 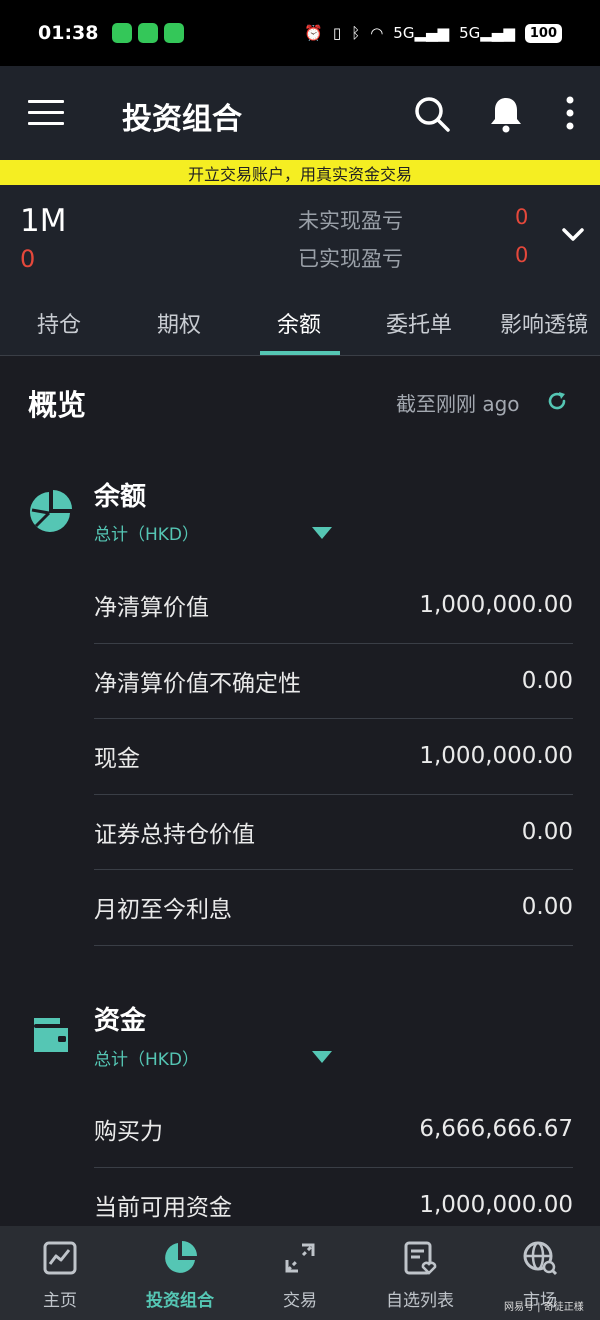 I want to click on status-time: 01:38, so click(x=68, y=33).